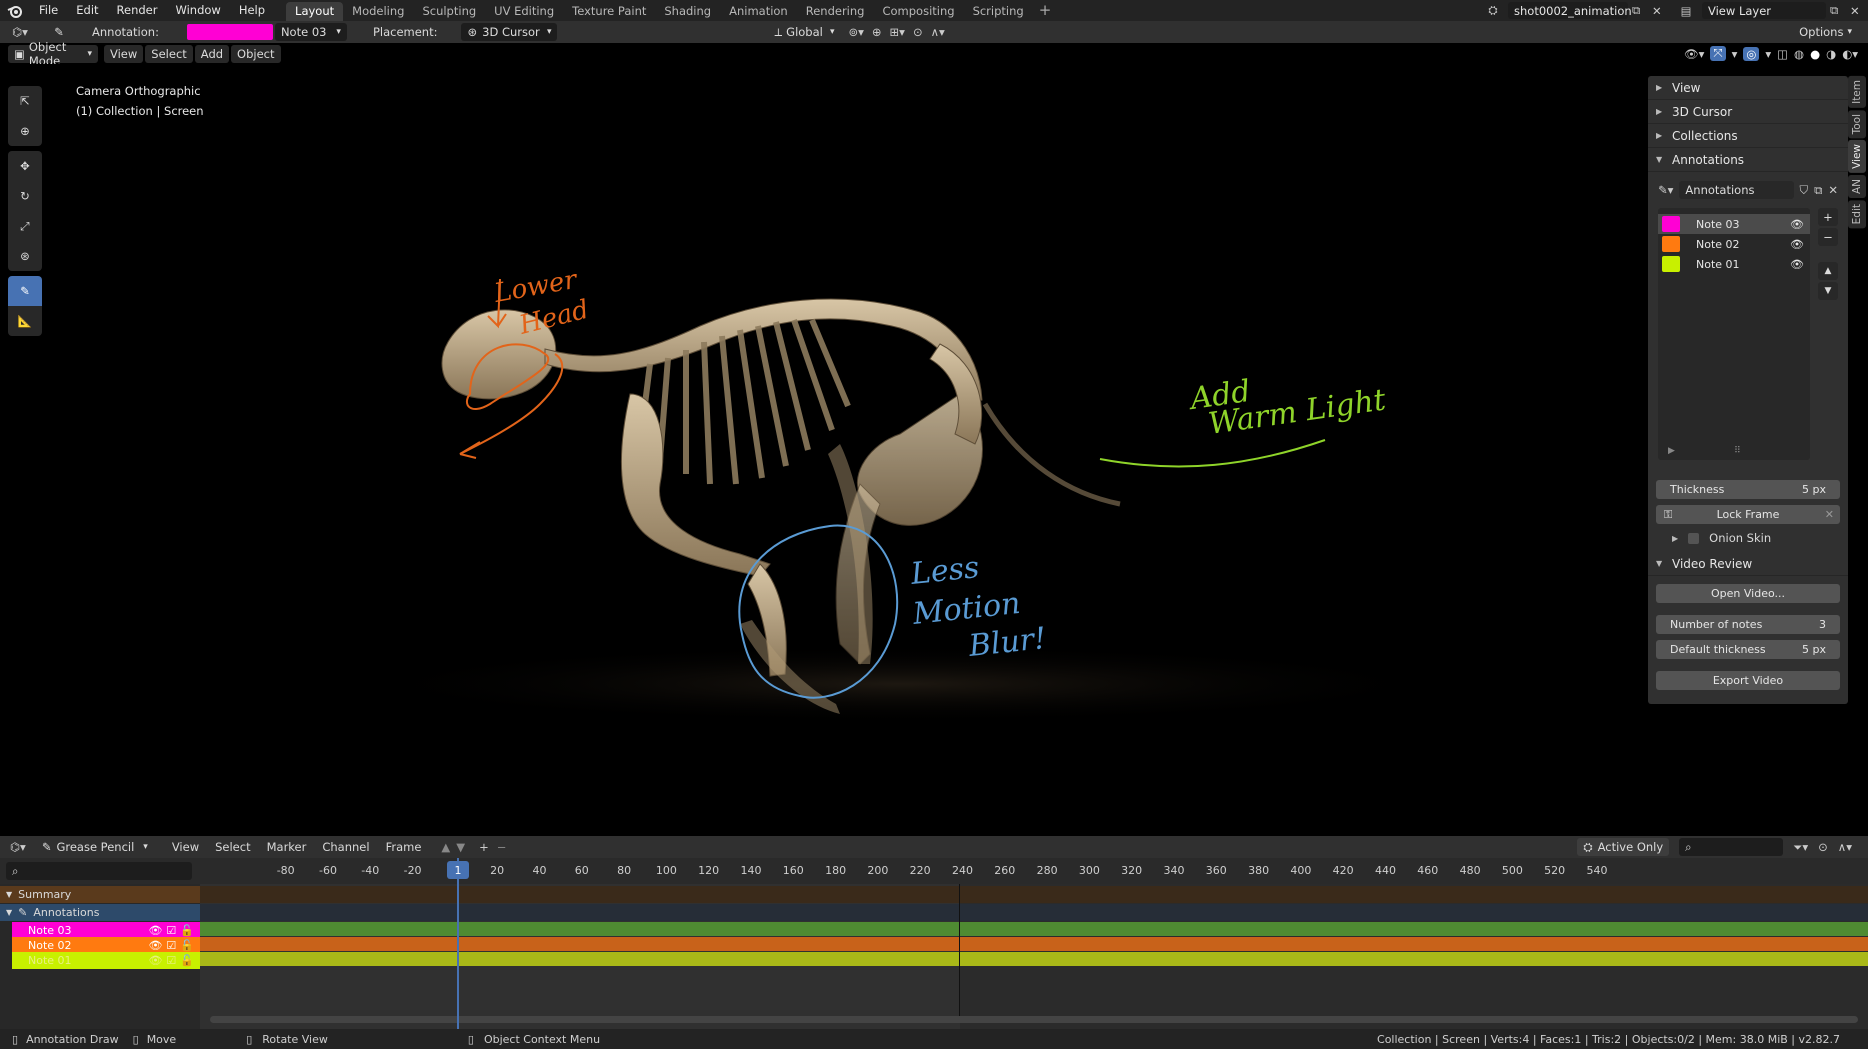 The height and width of the screenshot is (1049, 1868). What do you see at coordinates (18, 847) in the screenshot?
I see `dopesheet-editor-type-icon: ⌬▾` at bounding box center [18, 847].